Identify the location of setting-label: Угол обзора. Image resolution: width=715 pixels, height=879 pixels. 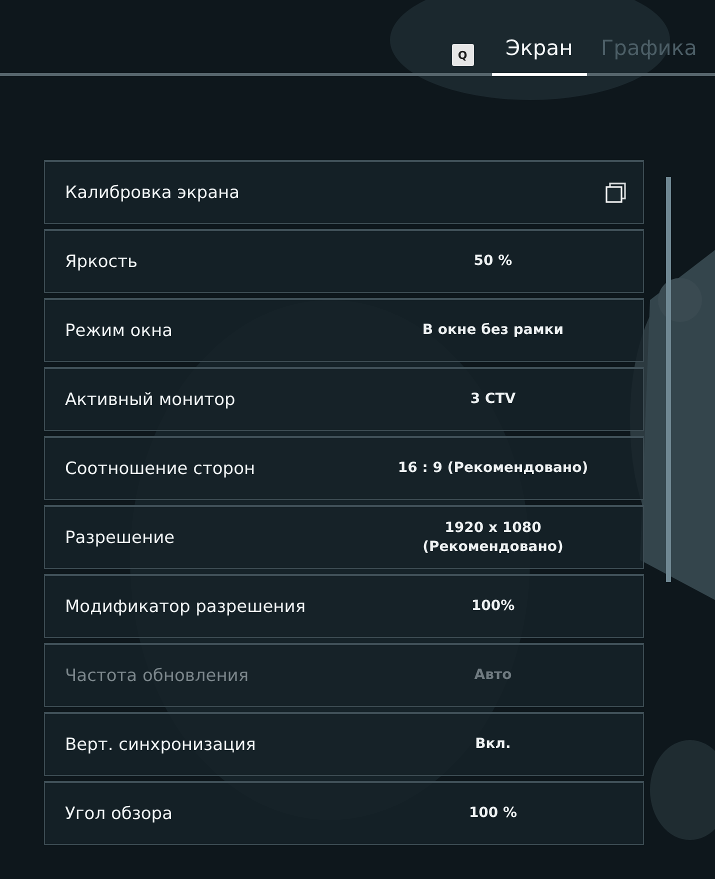
(119, 814).